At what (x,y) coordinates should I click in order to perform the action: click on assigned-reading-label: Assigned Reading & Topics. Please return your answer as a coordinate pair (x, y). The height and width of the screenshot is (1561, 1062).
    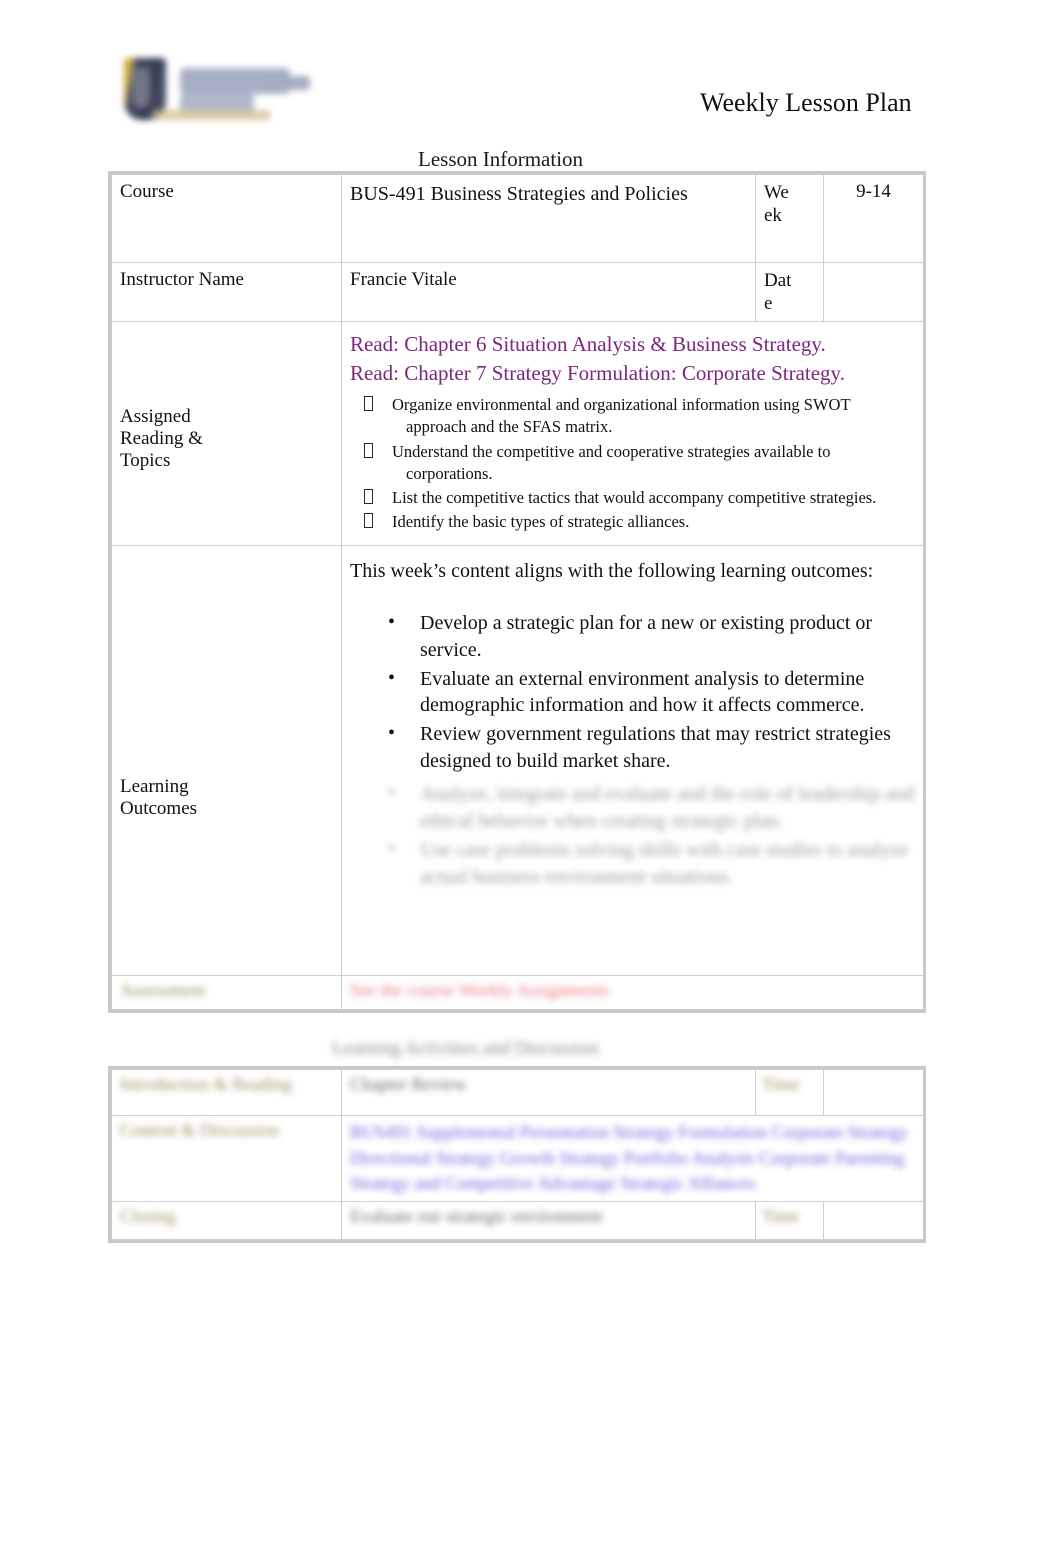
    Looking at the image, I should click on (226, 433).